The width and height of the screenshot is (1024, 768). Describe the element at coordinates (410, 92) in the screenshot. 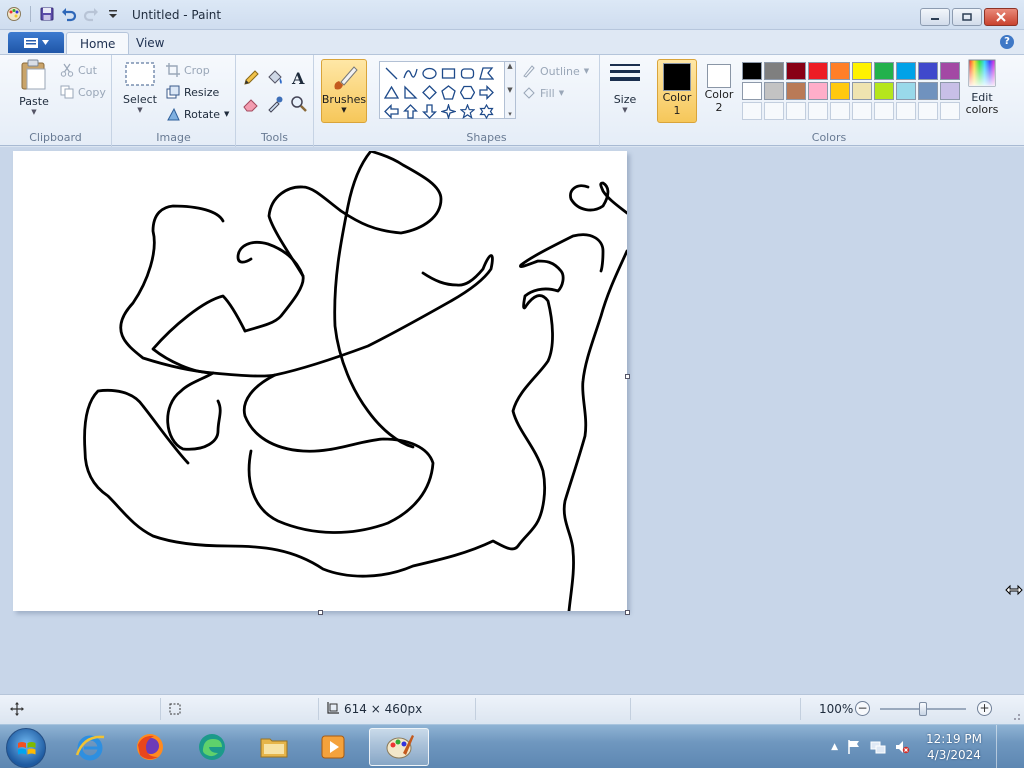

I see `right-triangle-shape` at that location.